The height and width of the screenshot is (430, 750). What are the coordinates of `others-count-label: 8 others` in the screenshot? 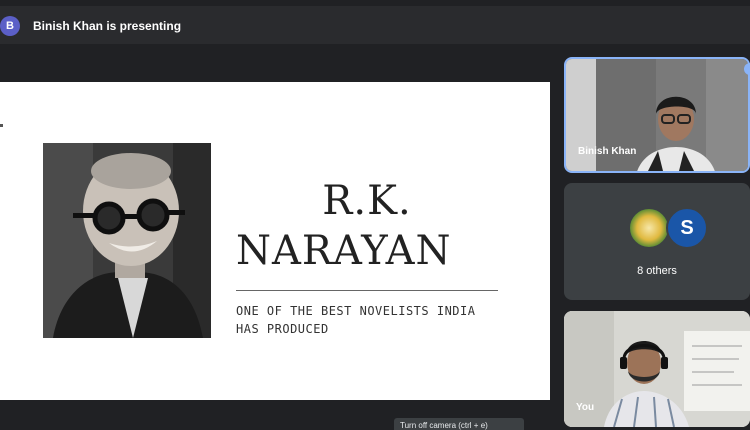 It's located at (657, 271).